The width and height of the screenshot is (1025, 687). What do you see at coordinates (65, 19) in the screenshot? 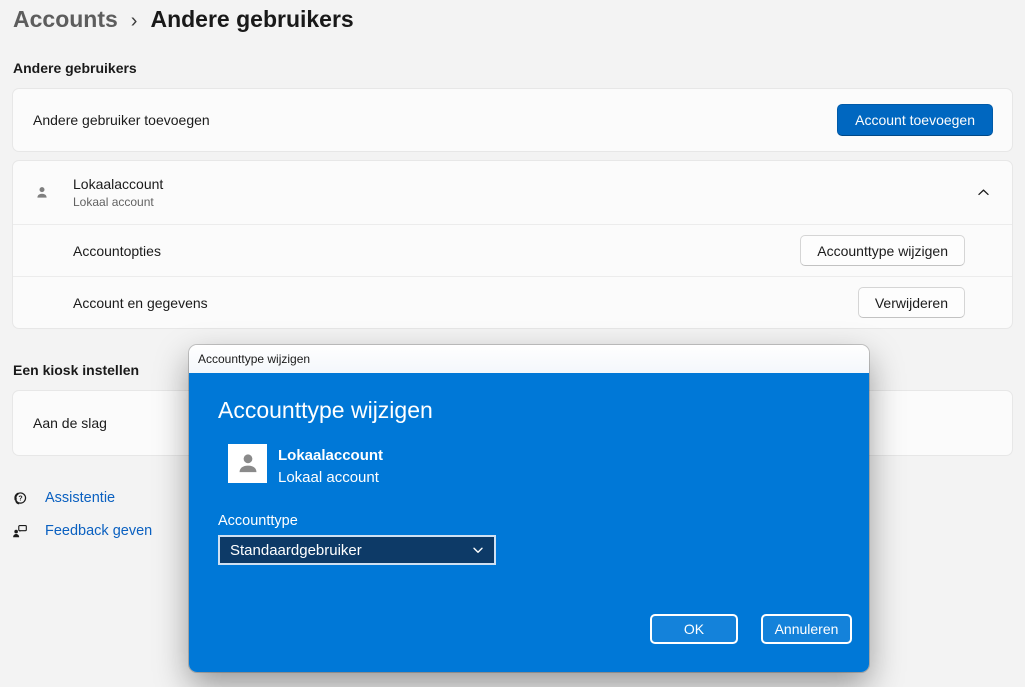
I see `breadcrumb-accounts: Accounts` at bounding box center [65, 19].